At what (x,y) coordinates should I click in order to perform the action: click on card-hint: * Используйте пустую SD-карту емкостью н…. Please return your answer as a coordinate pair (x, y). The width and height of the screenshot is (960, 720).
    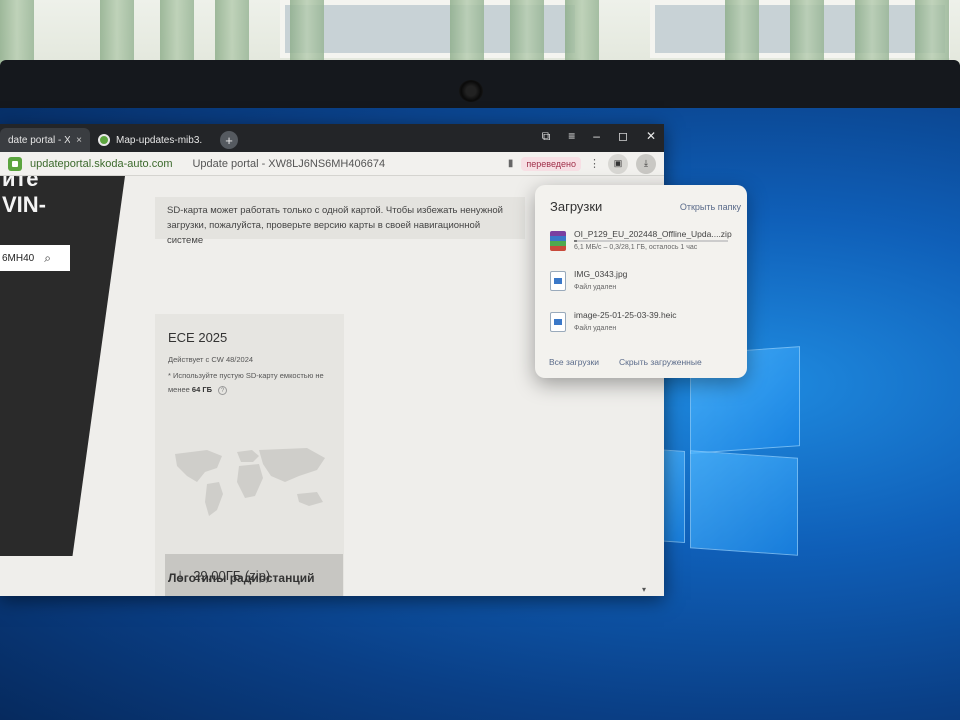
    Looking at the image, I should click on (253, 383).